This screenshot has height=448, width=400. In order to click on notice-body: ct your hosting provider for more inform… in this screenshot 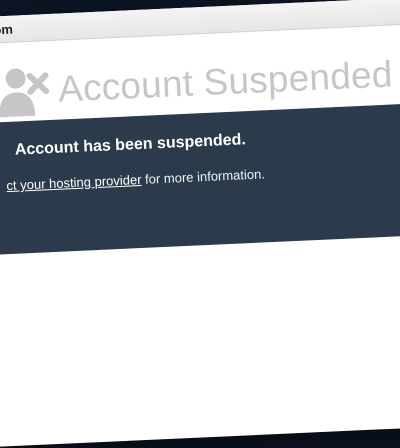, I will do `click(135, 179)`.